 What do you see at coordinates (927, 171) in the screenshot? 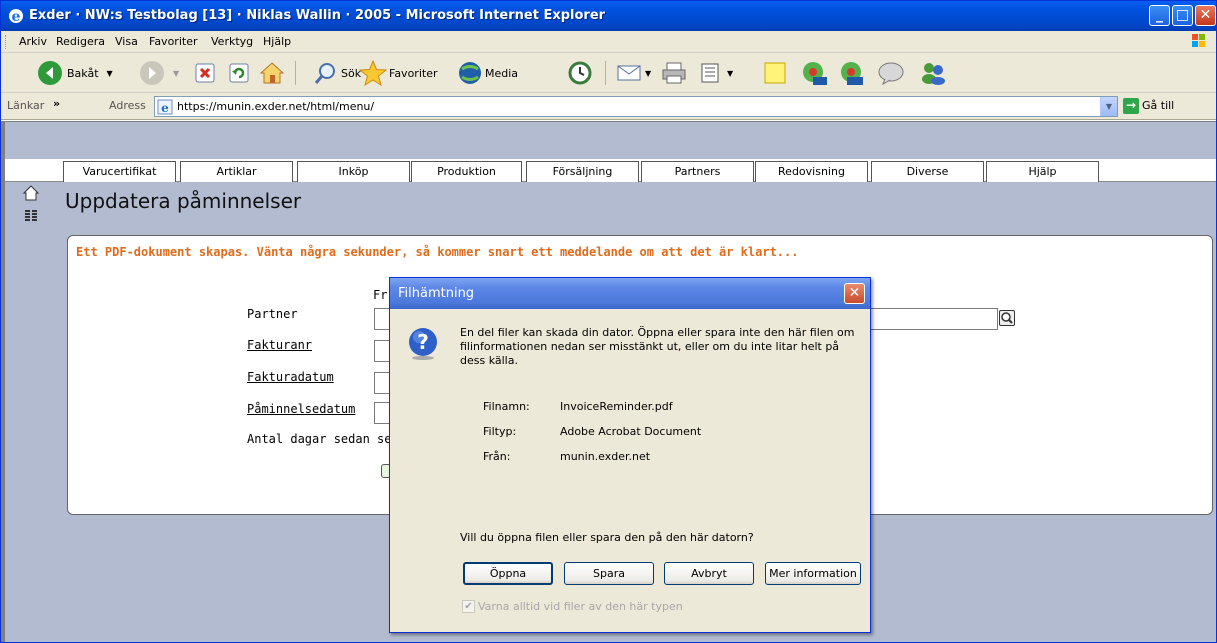
I see `tab-diverse: Diverse` at bounding box center [927, 171].